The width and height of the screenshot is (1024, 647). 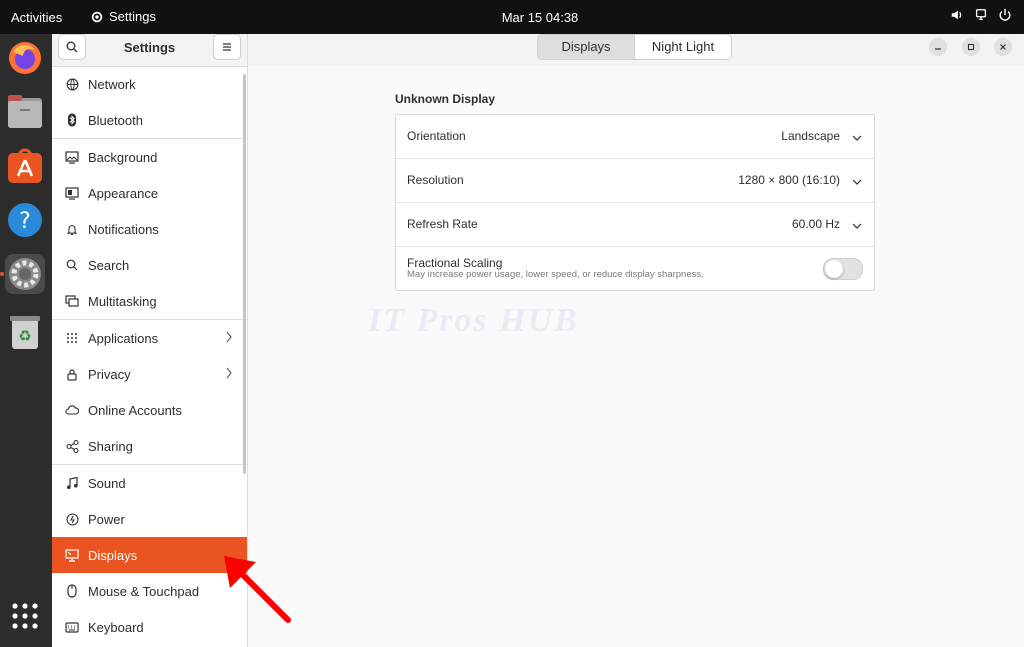 I want to click on running-indicator, so click(x=2, y=274).